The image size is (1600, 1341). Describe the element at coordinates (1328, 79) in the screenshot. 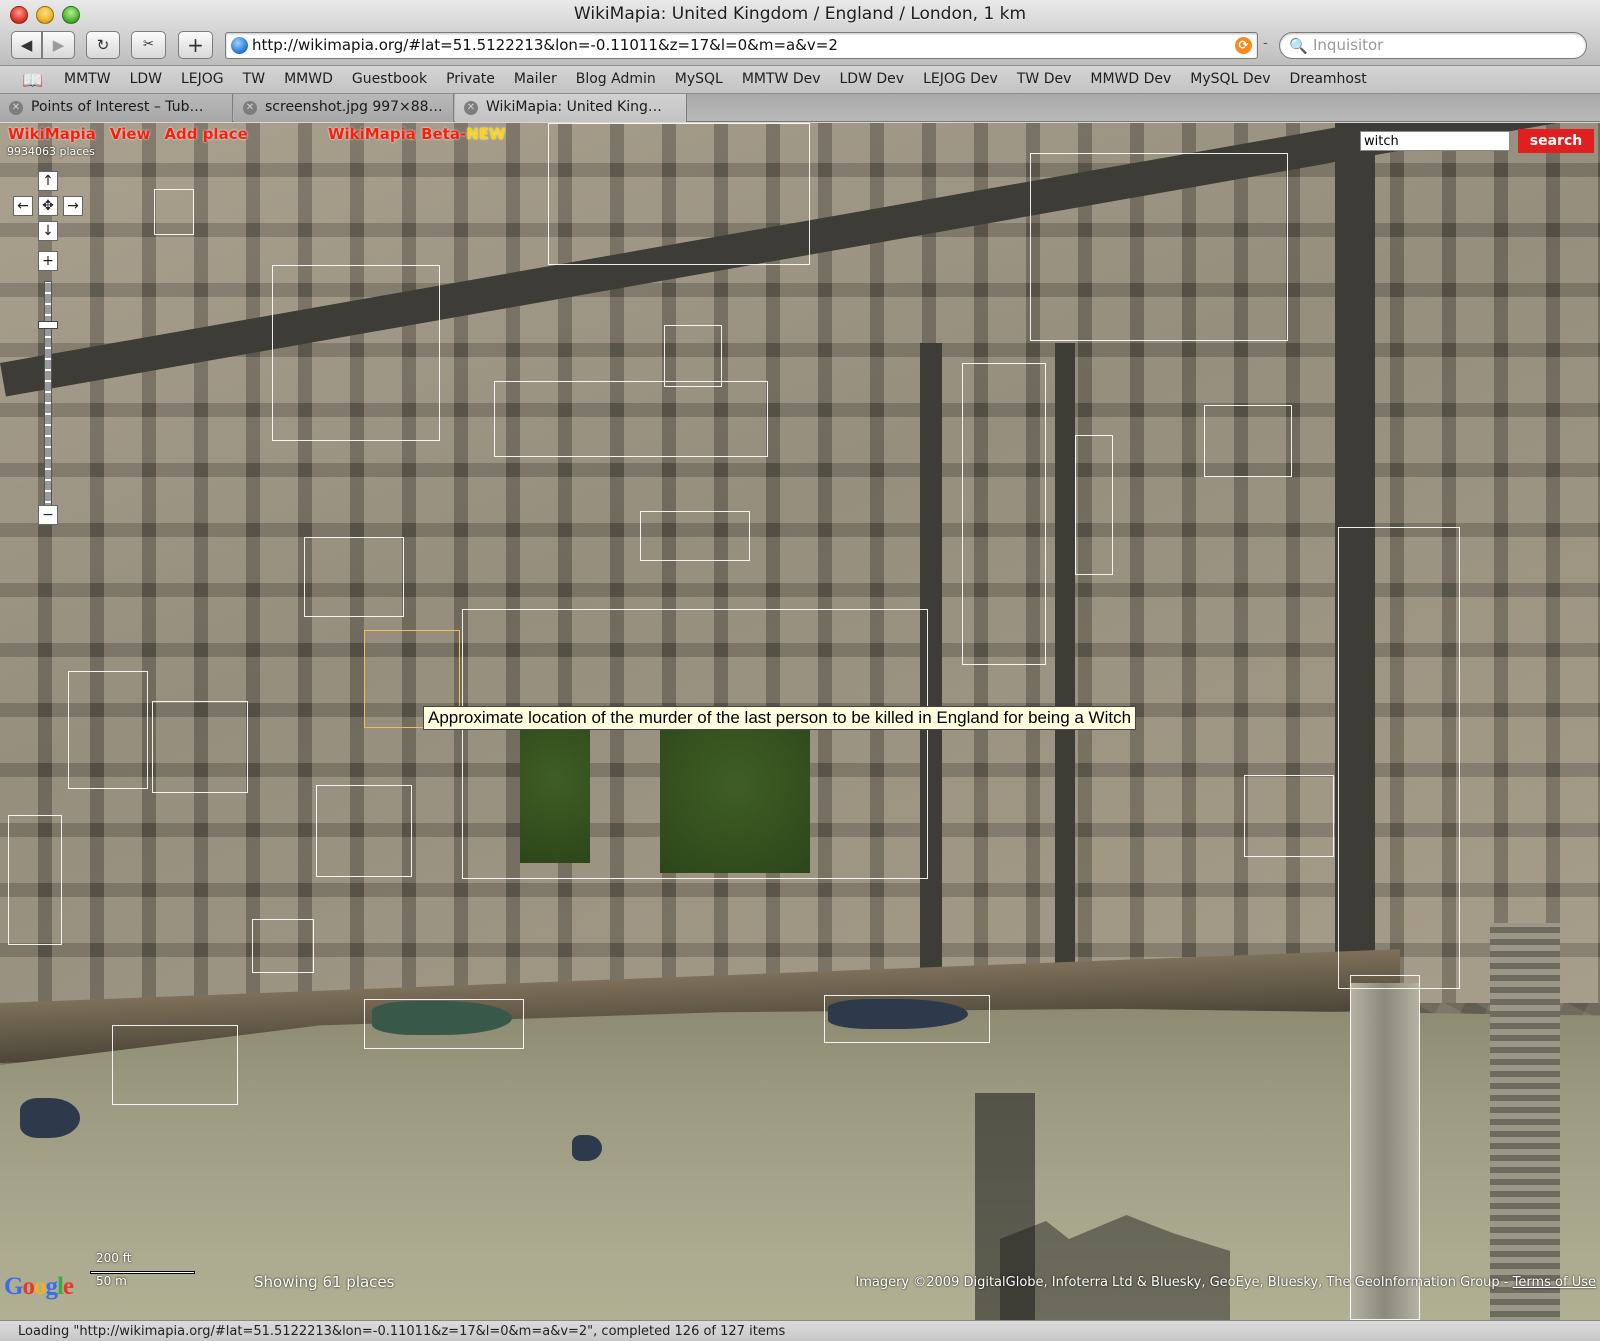

I see `bookmark-item: Dreamhost` at that location.